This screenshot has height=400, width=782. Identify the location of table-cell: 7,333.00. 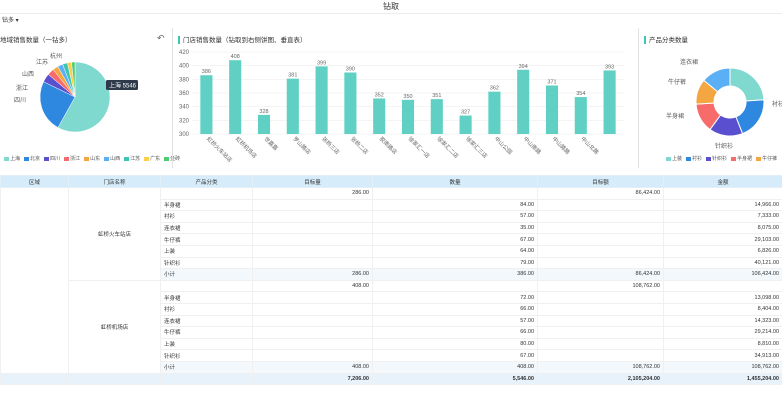
(722, 216).